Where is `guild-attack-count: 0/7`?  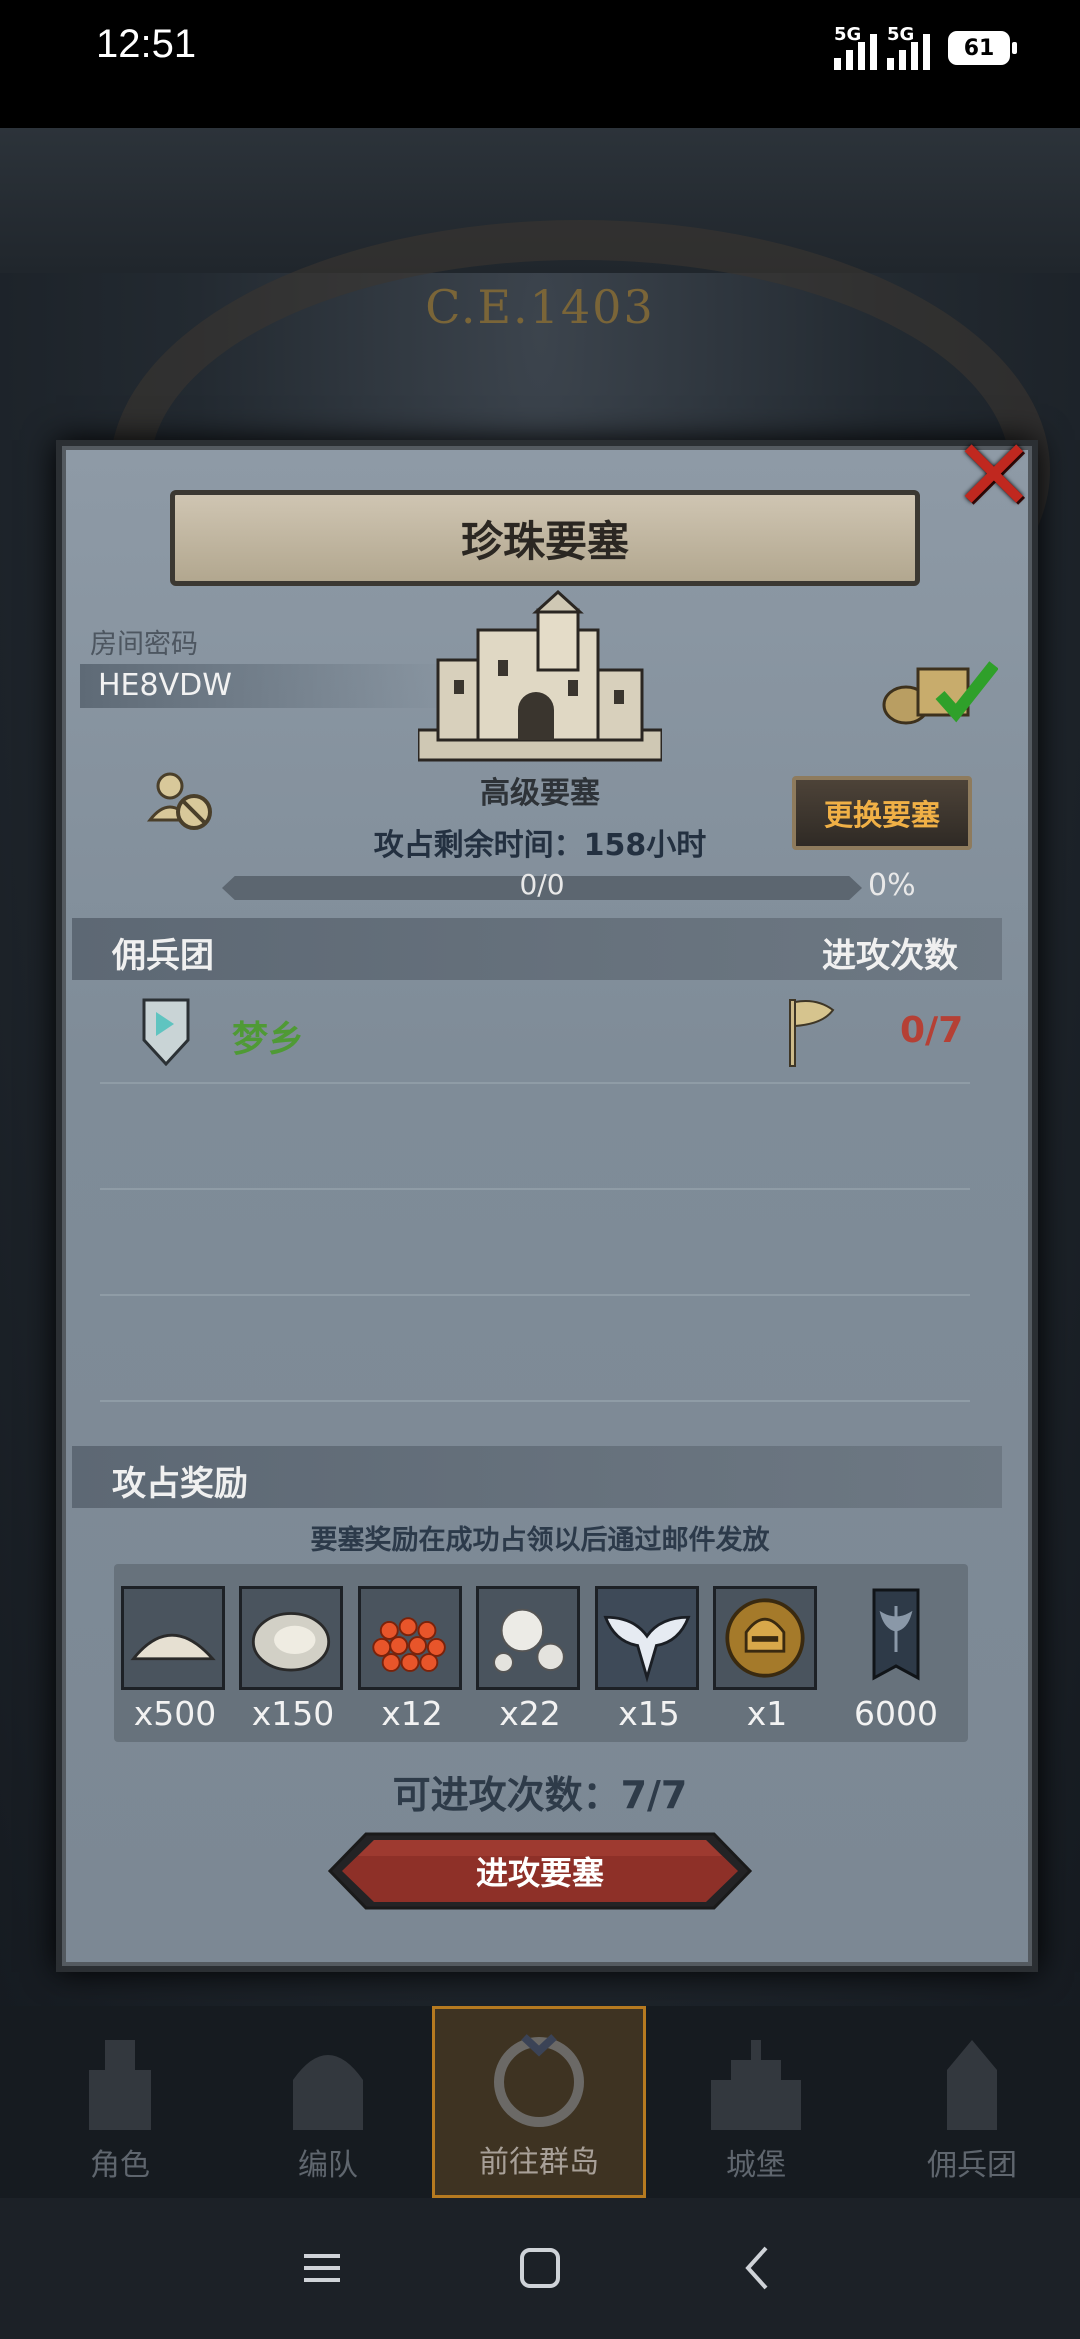 guild-attack-count: 0/7 is located at coordinates (932, 1030).